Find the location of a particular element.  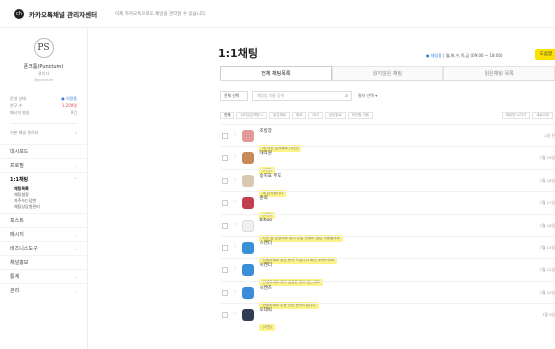

leave-chat-button: 채팅방 나가기 is located at coordinates (516, 115).